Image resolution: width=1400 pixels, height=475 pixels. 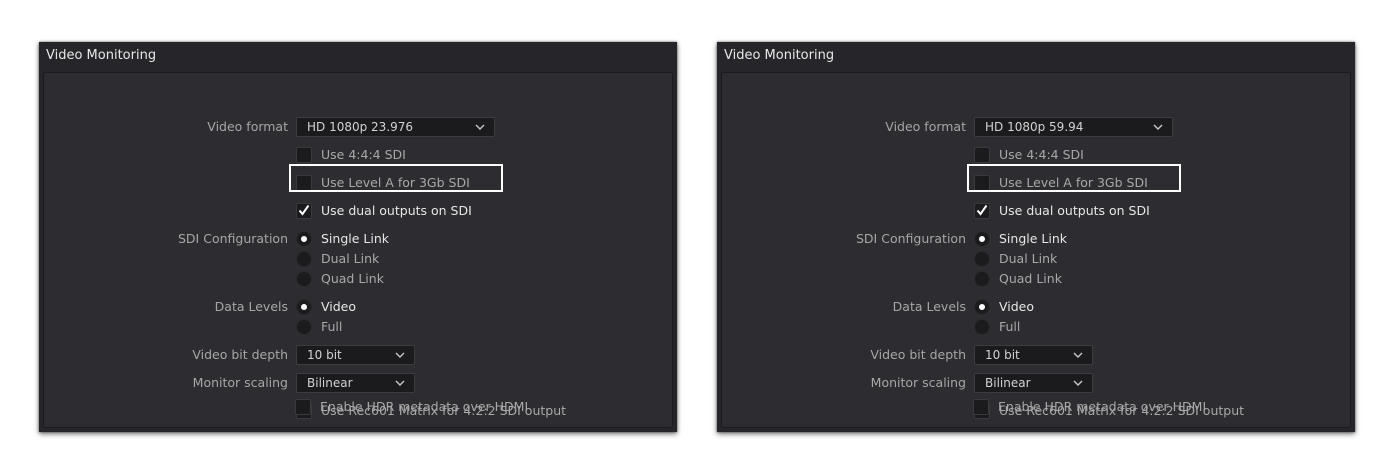 What do you see at coordinates (1034, 127) in the screenshot?
I see `video-format-value: HD 1080p 59.94` at bounding box center [1034, 127].